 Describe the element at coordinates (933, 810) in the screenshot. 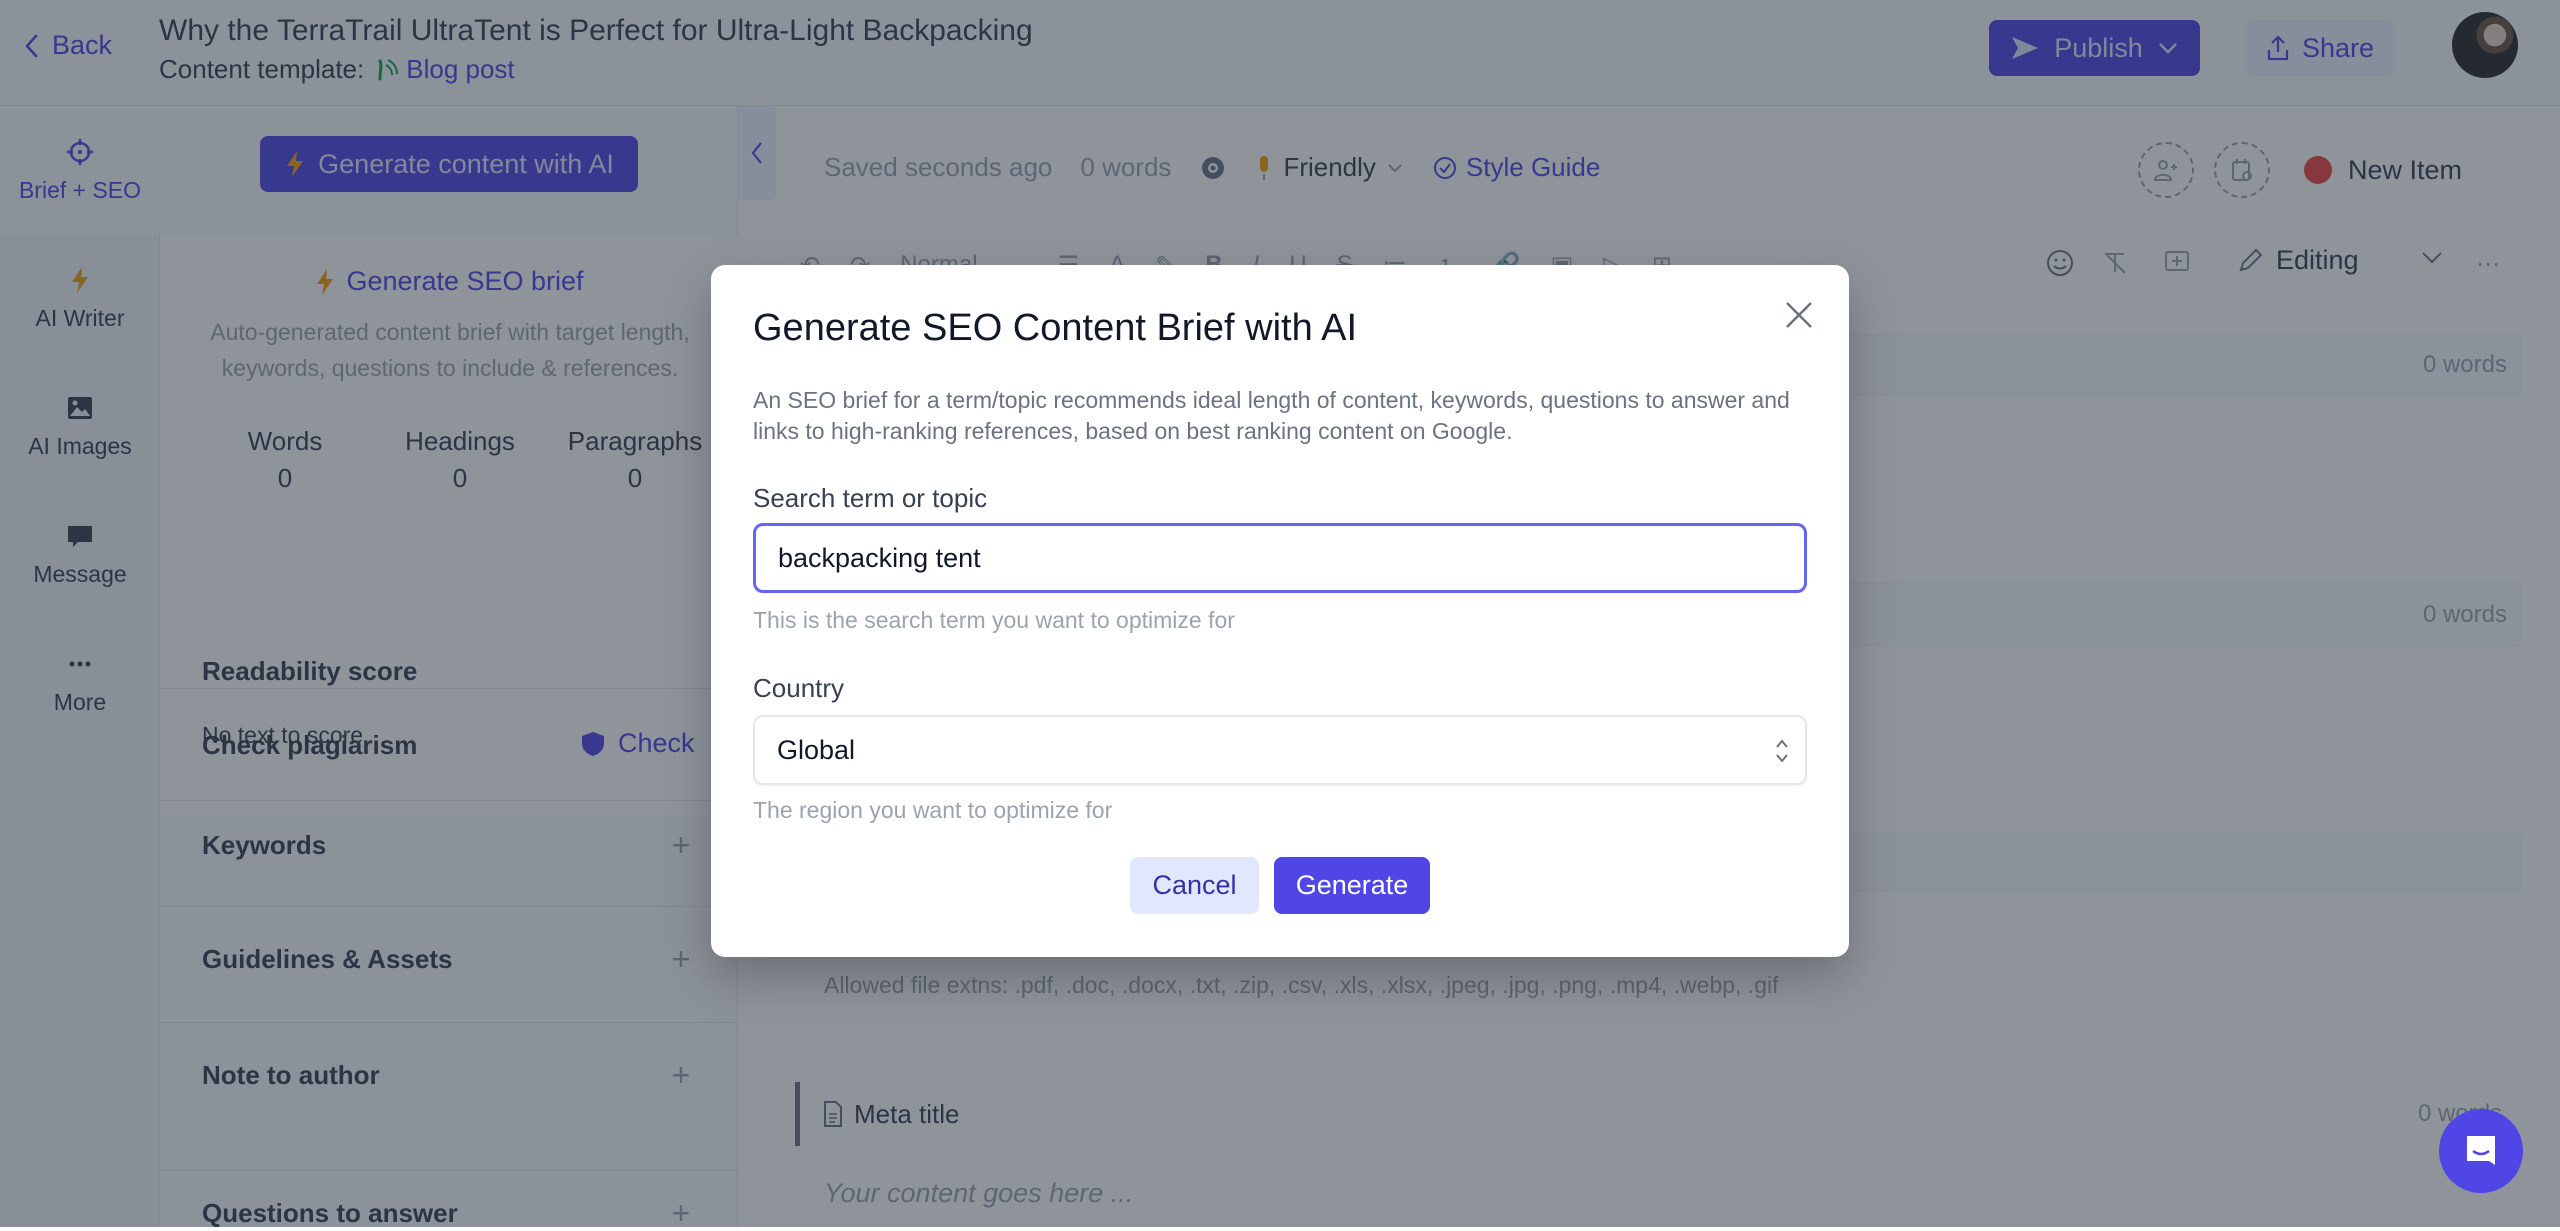

I see `country-hint: The region you want to optimize for` at that location.